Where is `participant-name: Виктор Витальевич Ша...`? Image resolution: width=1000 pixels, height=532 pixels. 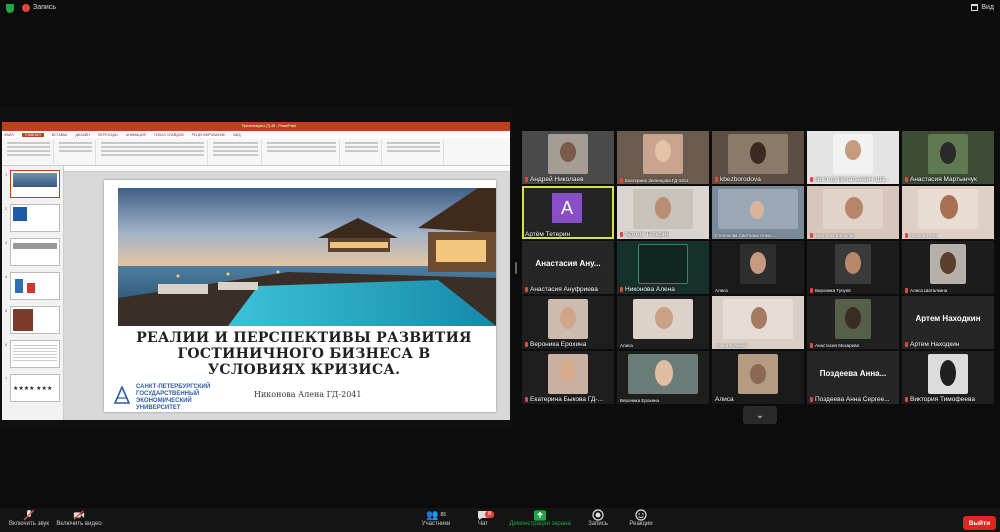
participant-name: Виктор Витальевич Ша... is located at coordinates (853, 179).